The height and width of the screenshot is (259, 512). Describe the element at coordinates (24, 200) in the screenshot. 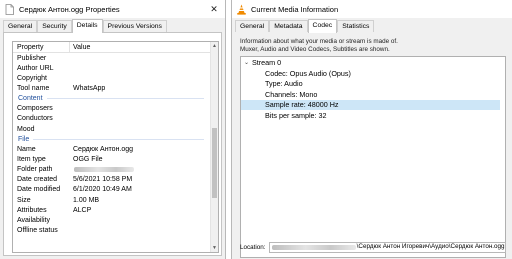

I see `property-name: Size` at that location.